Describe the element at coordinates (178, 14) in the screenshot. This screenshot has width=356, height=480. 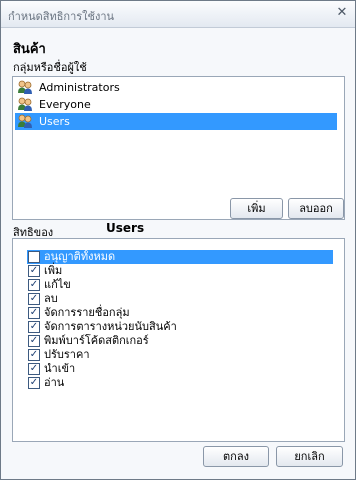
I see `title-bar: กำหนดสิทธิการใช้งาน ✕` at that location.